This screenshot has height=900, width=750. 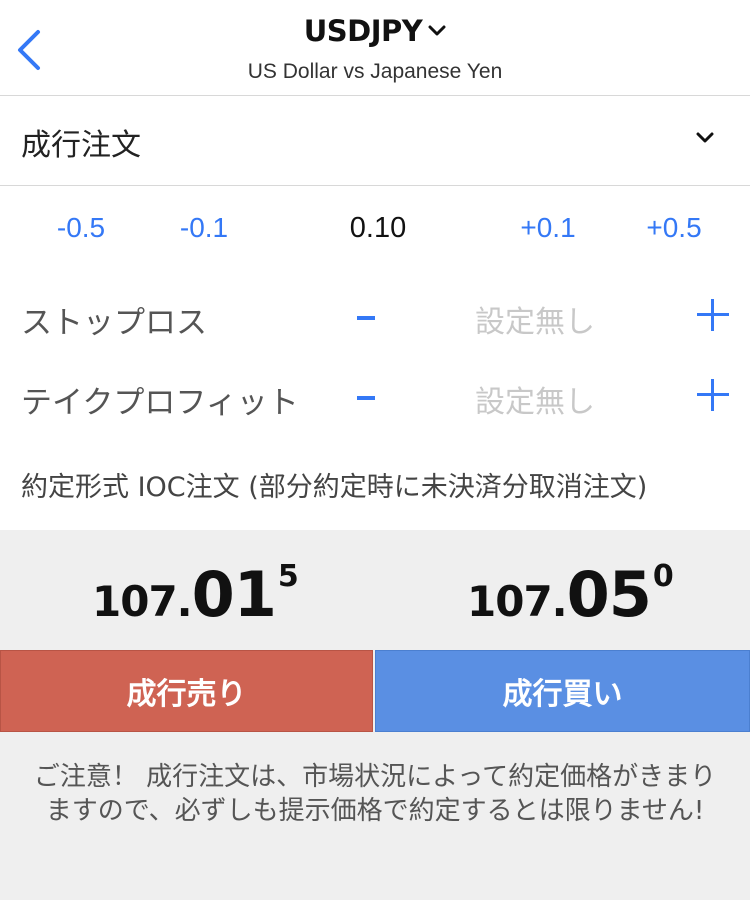 What do you see at coordinates (288, 576) in the screenshot?
I see `bid-price-pip: 5` at bounding box center [288, 576].